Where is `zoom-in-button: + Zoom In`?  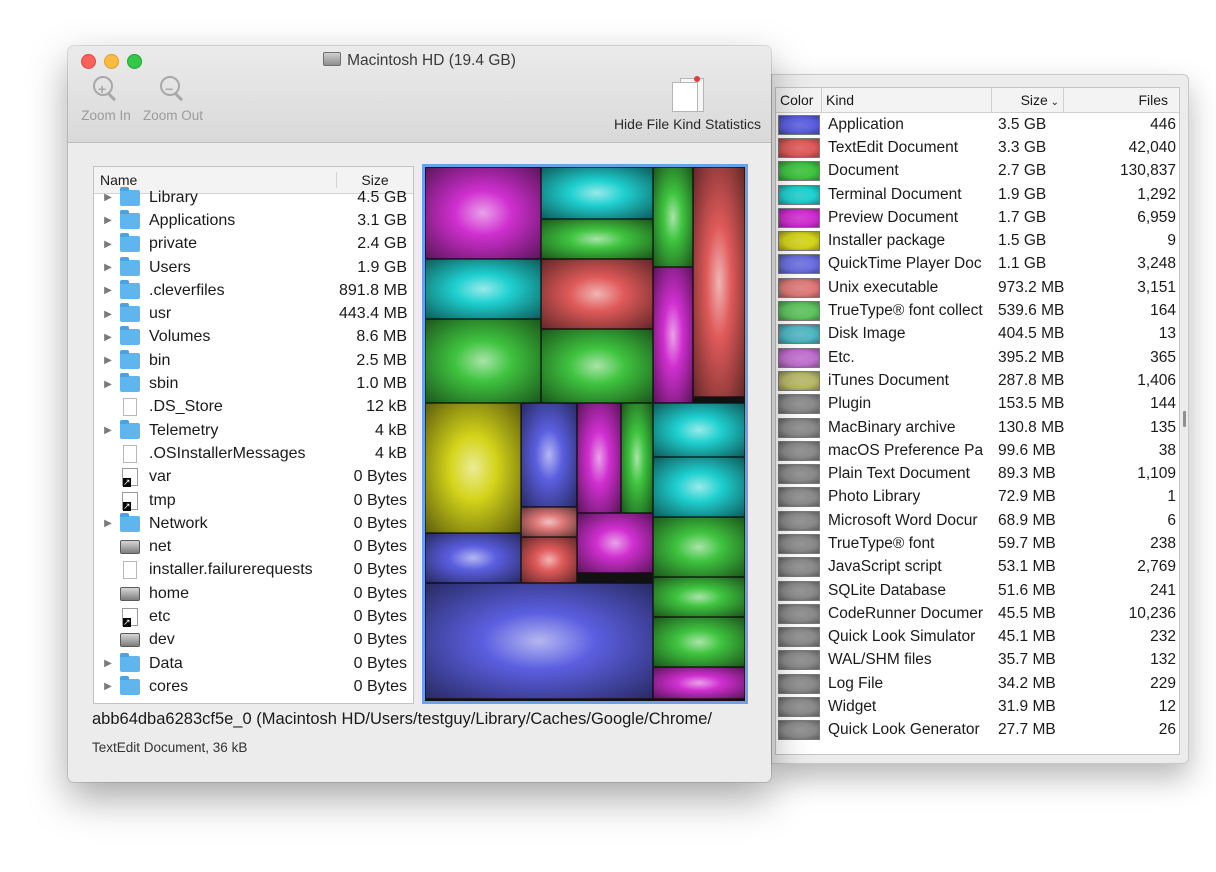
zoom-in-button: + Zoom In is located at coordinates (106, 99).